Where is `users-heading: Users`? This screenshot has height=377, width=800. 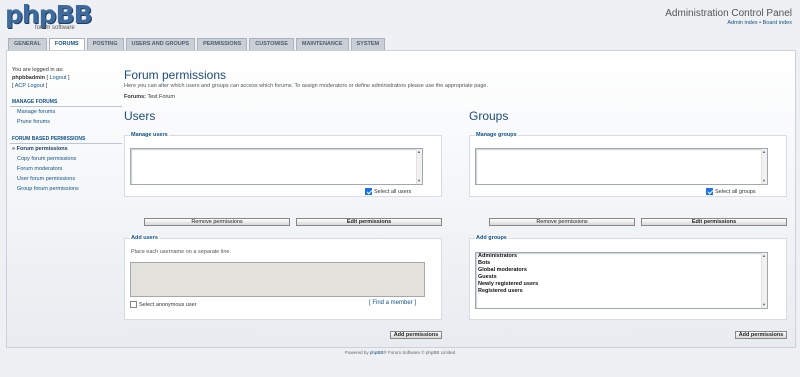 users-heading: Users is located at coordinates (140, 116).